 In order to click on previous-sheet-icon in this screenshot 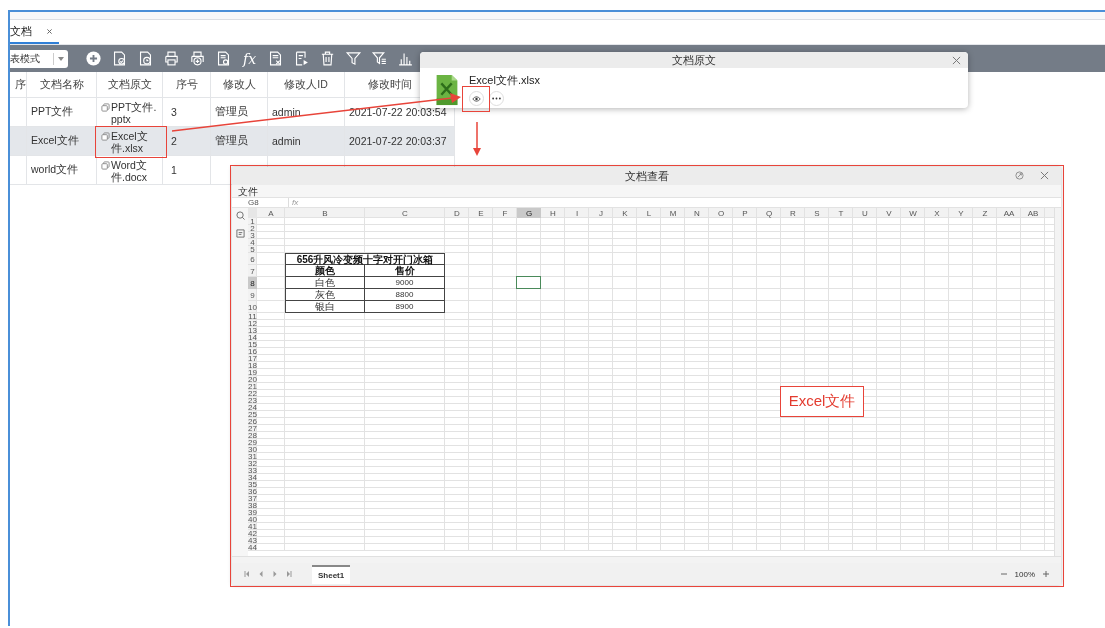, I will do `click(261, 574)`.